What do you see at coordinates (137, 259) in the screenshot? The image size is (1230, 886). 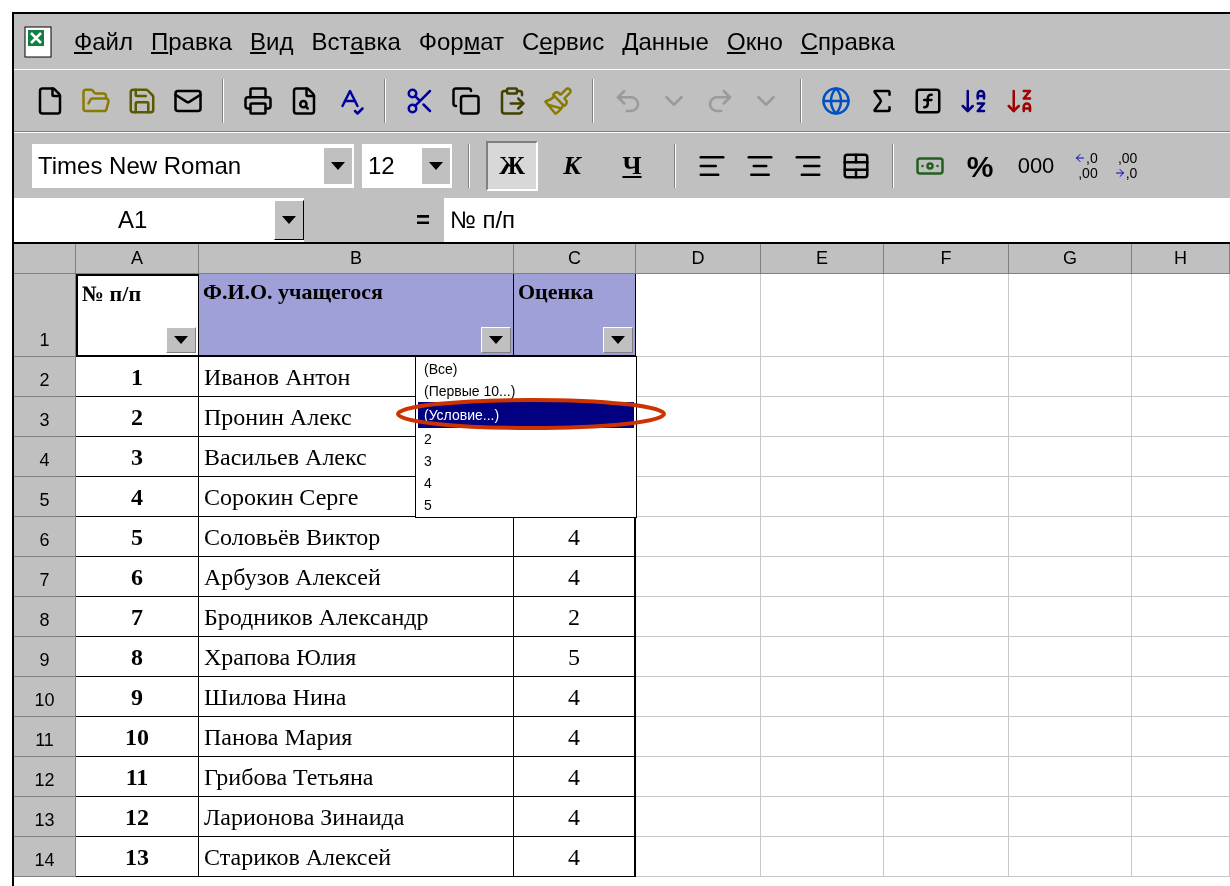 I see `column-header: A` at bounding box center [137, 259].